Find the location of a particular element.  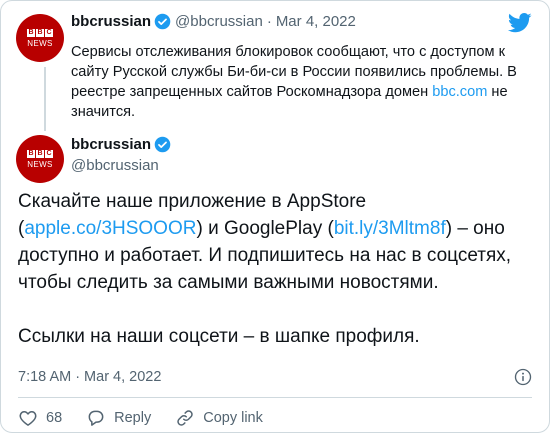

twitter-bird-icon is located at coordinates (520, 23).